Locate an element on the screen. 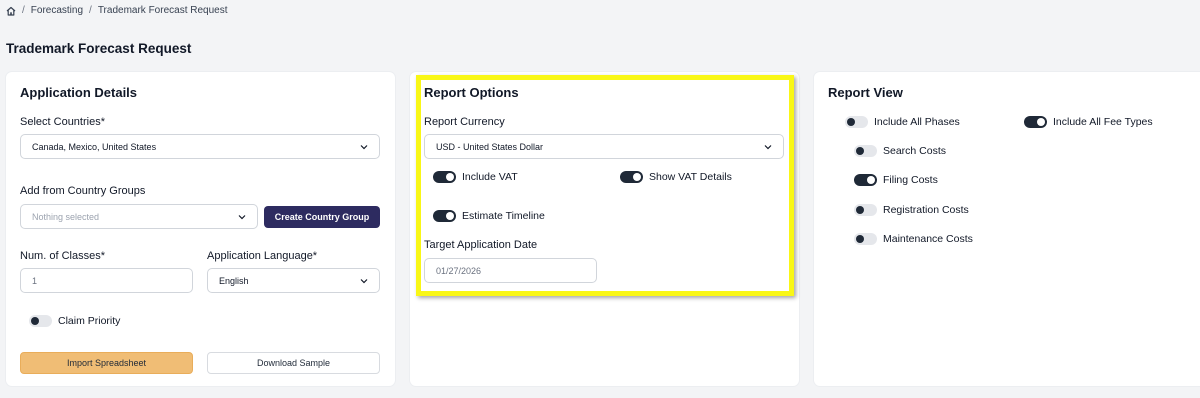 The width and height of the screenshot is (1200, 398). application-language-dropdown: English is located at coordinates (293, 280).